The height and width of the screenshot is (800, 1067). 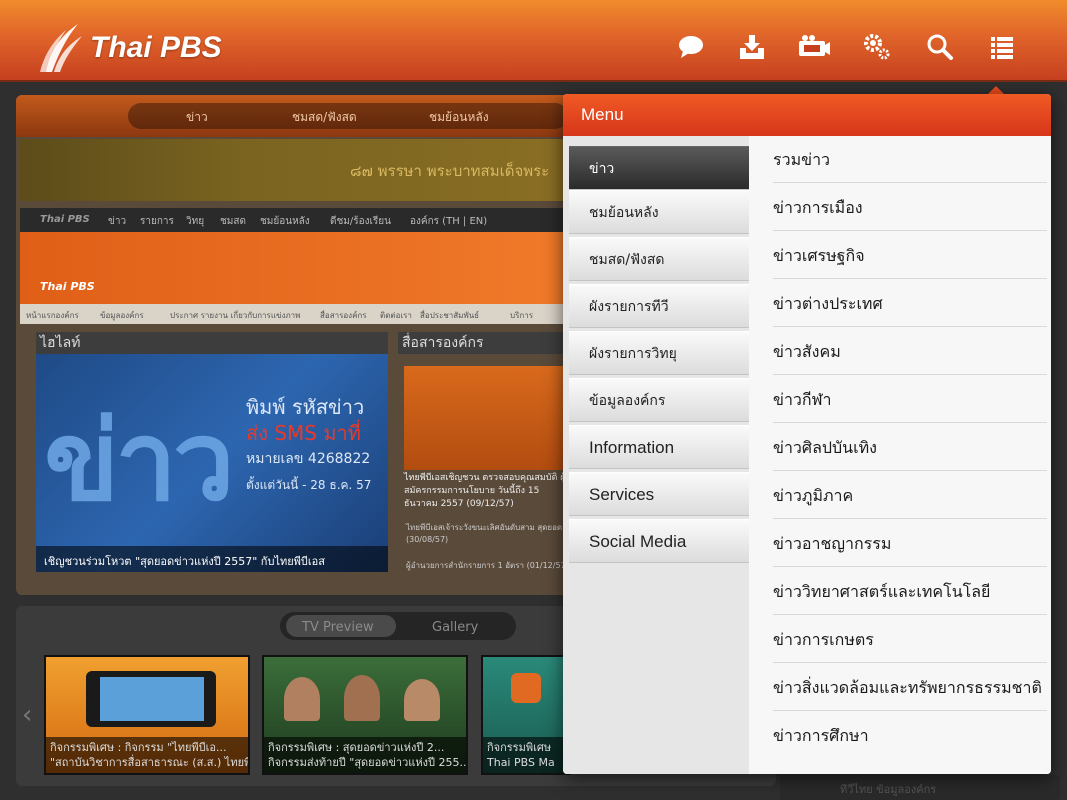 What do you see at coordinates (920, 787) in the screenshot?
I see `bottom-strip: ทีวีไทย ข้อมูลองค์กร` at bounding box center [920, 787].